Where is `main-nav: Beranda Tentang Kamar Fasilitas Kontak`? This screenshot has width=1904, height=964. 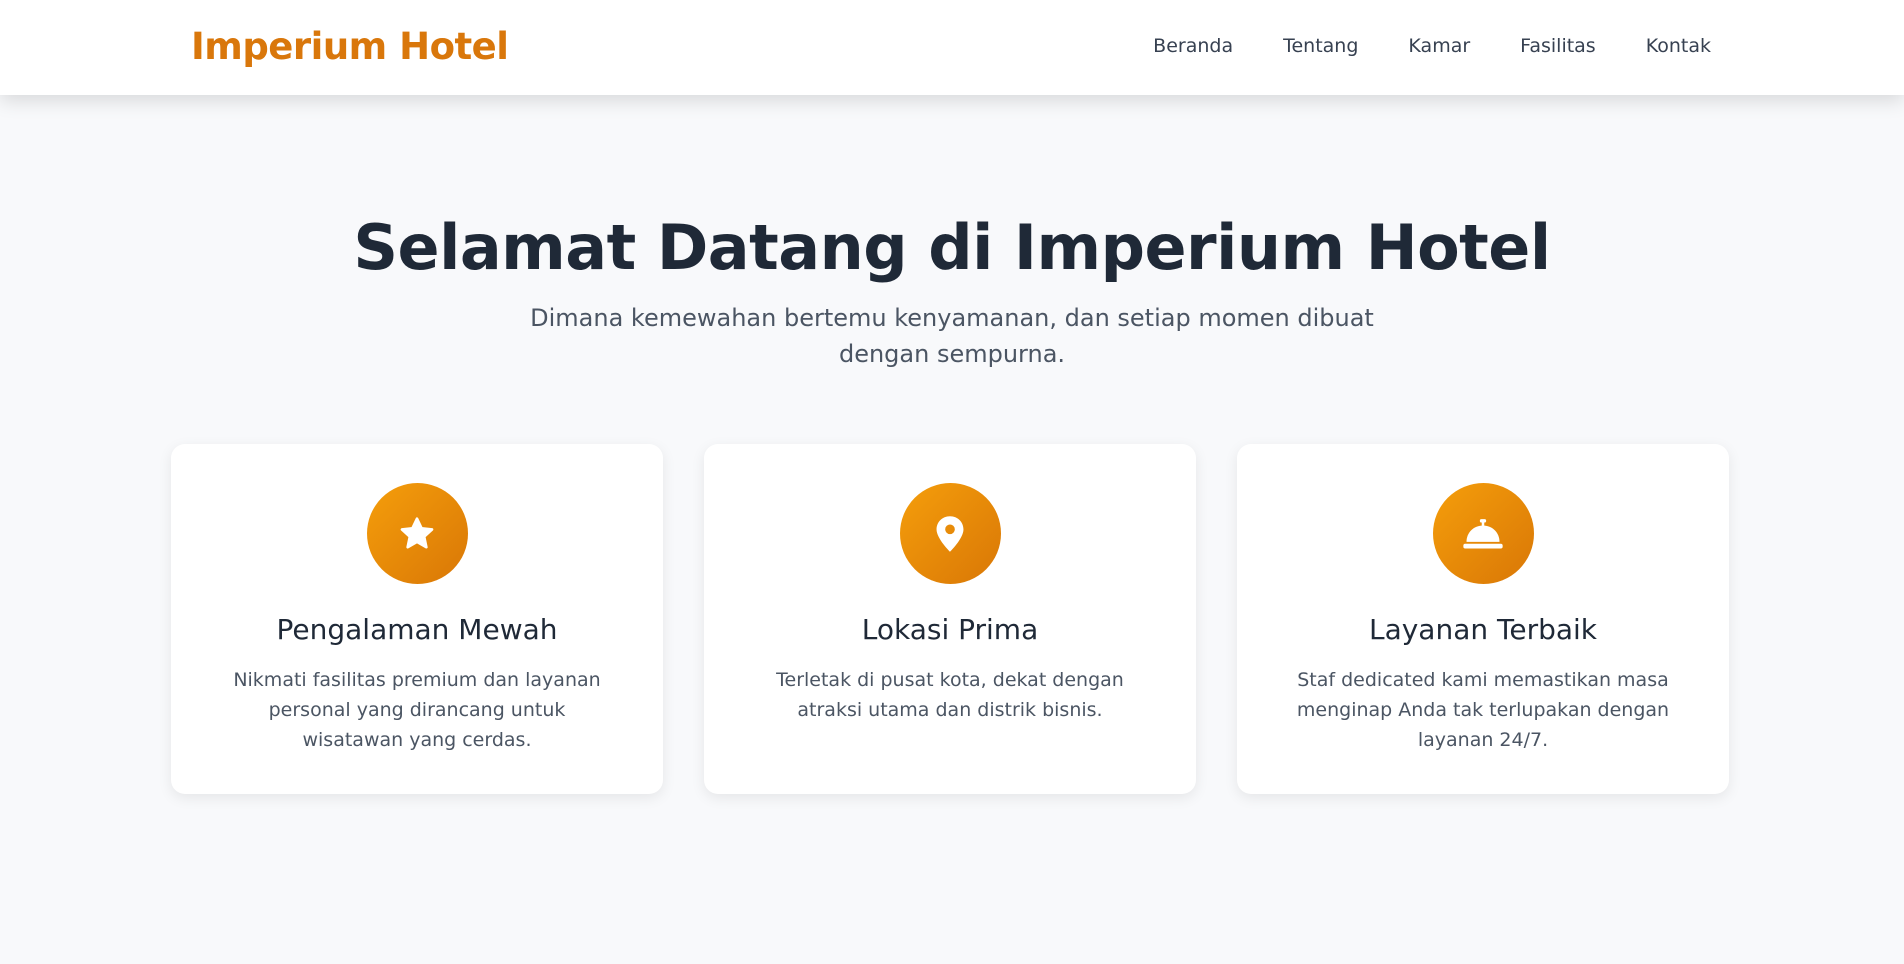 main-nav: Beranda Tentang Kamar Fasilitas Kontak is located at coordinates (1432, 46).